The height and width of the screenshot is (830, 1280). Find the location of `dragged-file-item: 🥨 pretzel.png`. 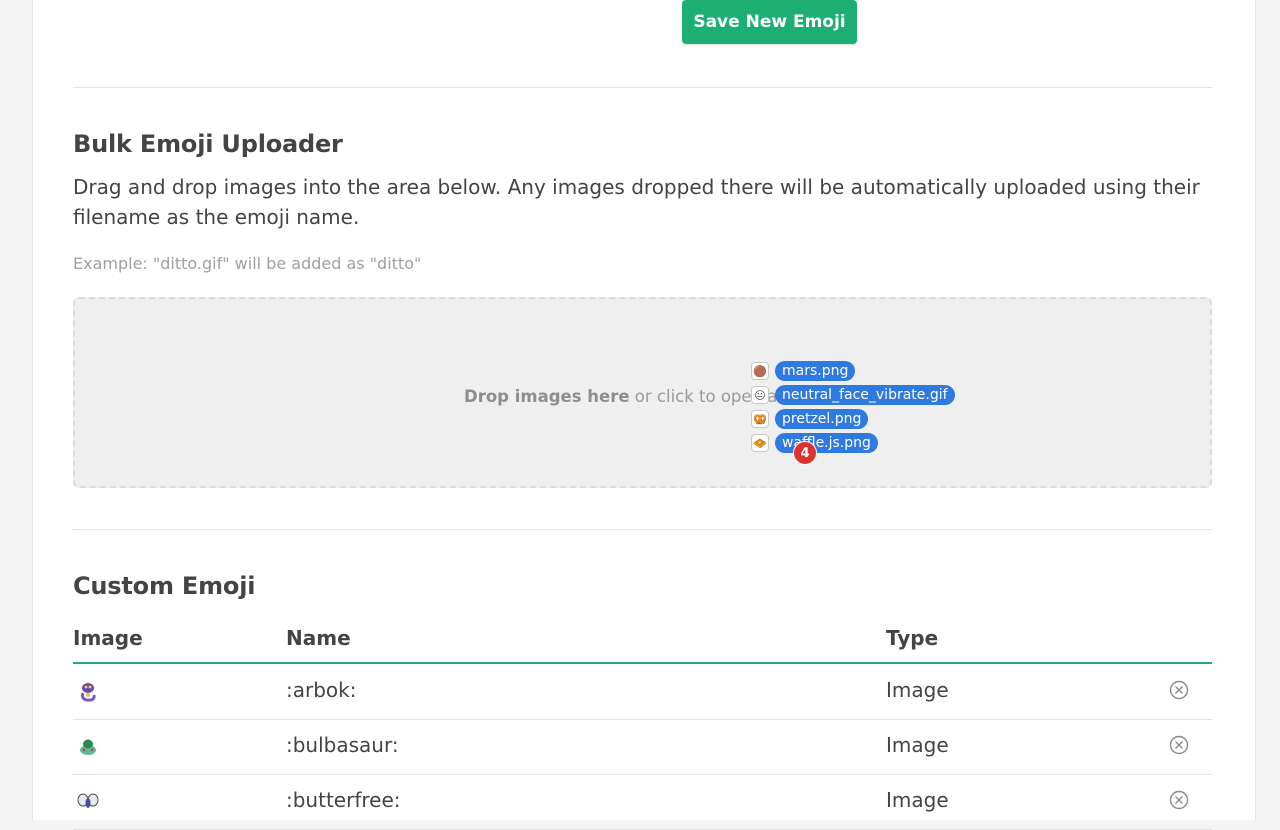

dragged-file-item: 🥨 pretzel.png is located at coordinates (810, 419).